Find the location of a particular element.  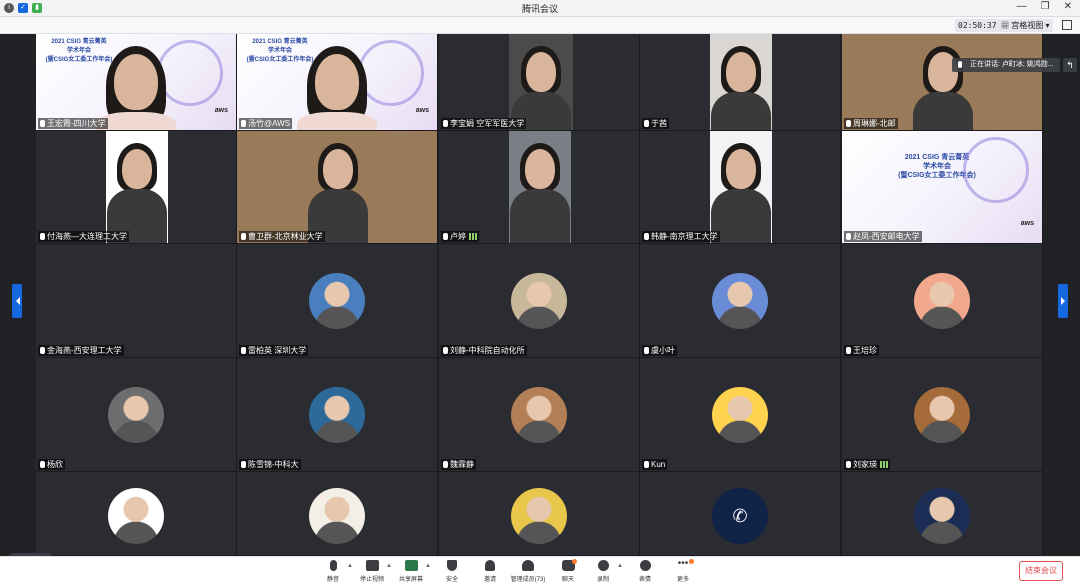

participant-tile: ✆ is located at coordinates (740, 514).